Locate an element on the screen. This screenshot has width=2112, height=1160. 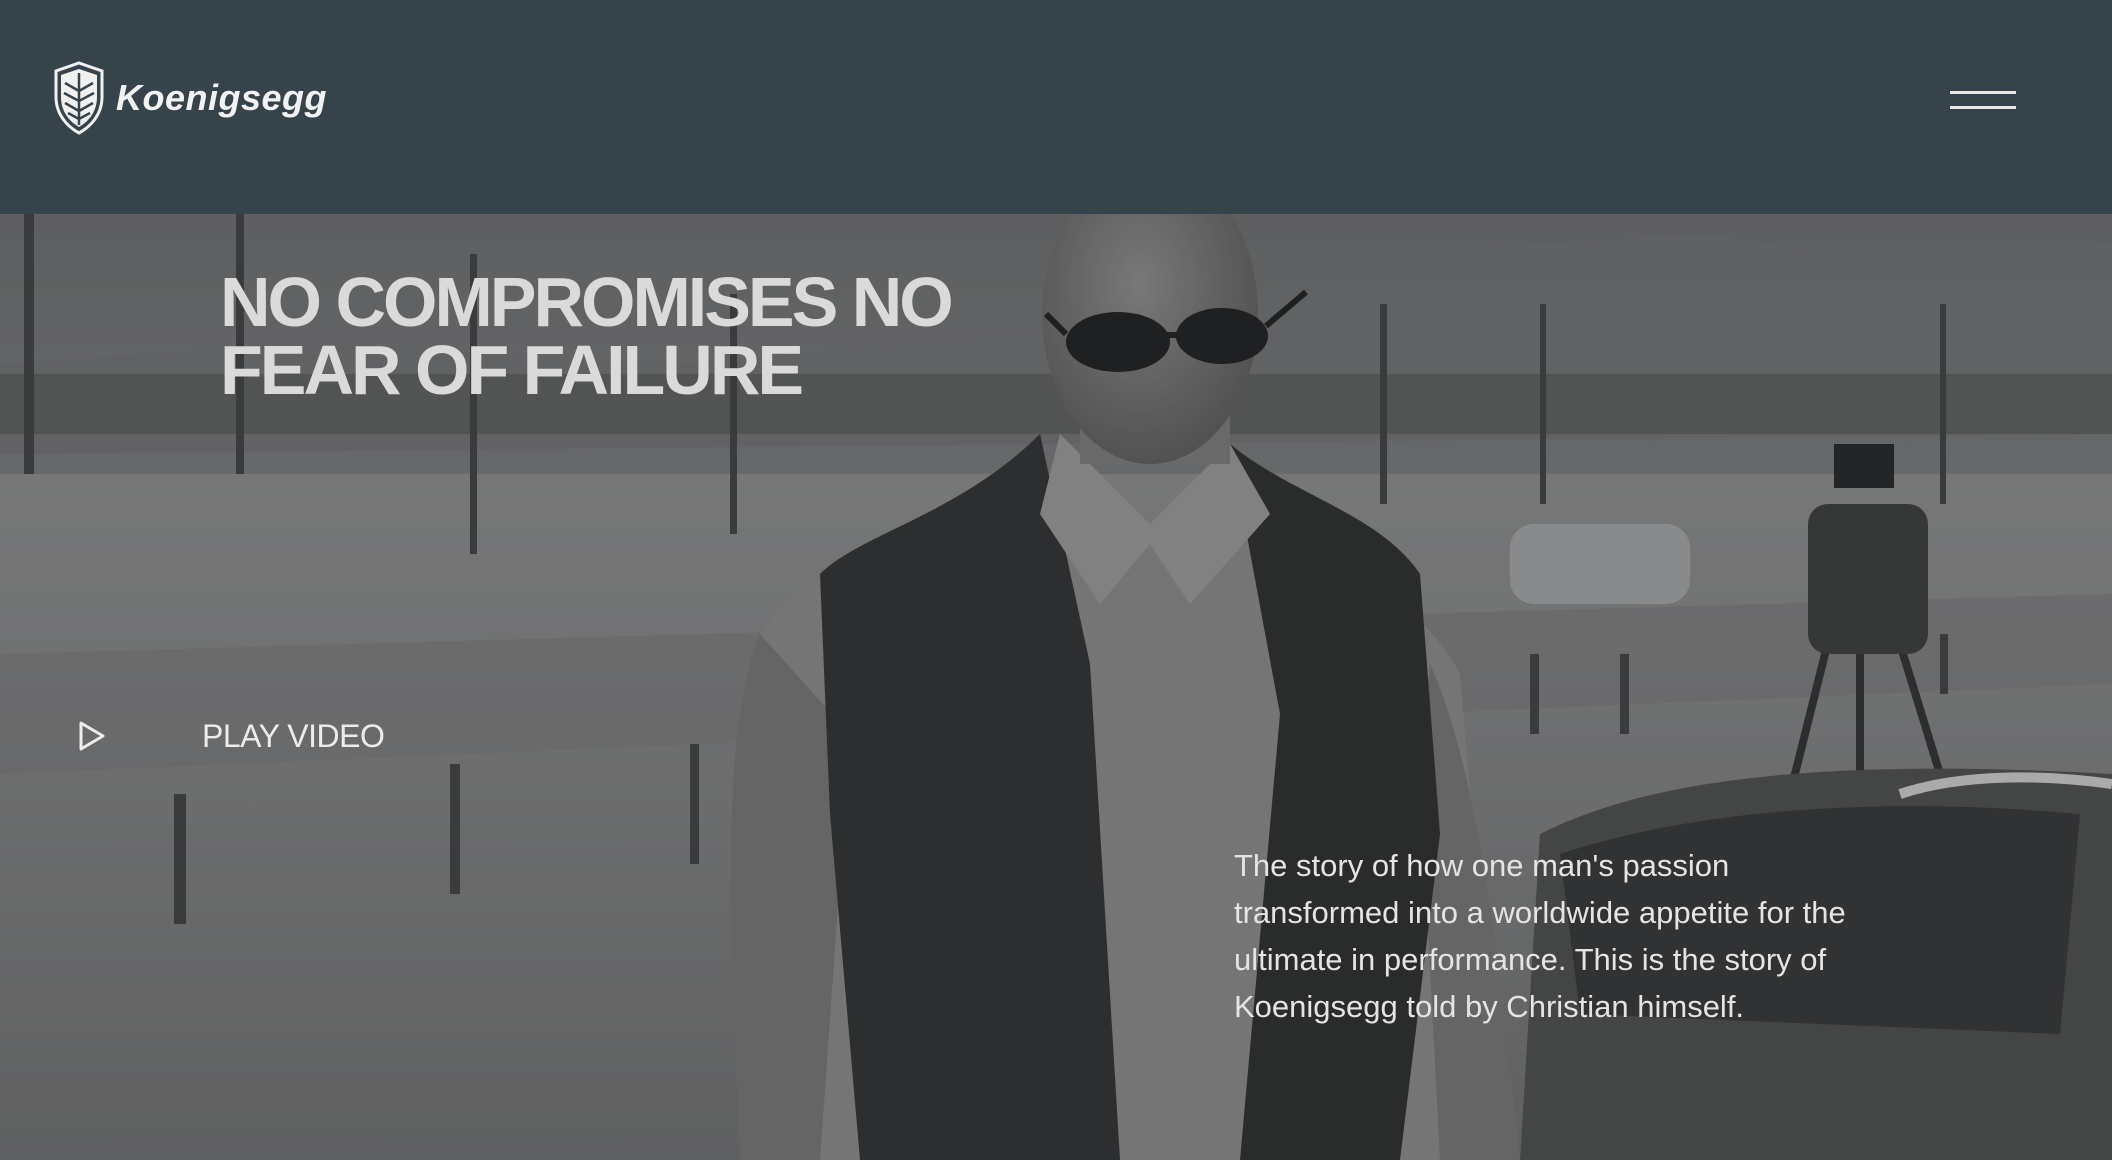
menu-bar-bottom is located at coordinates (1983, 107).